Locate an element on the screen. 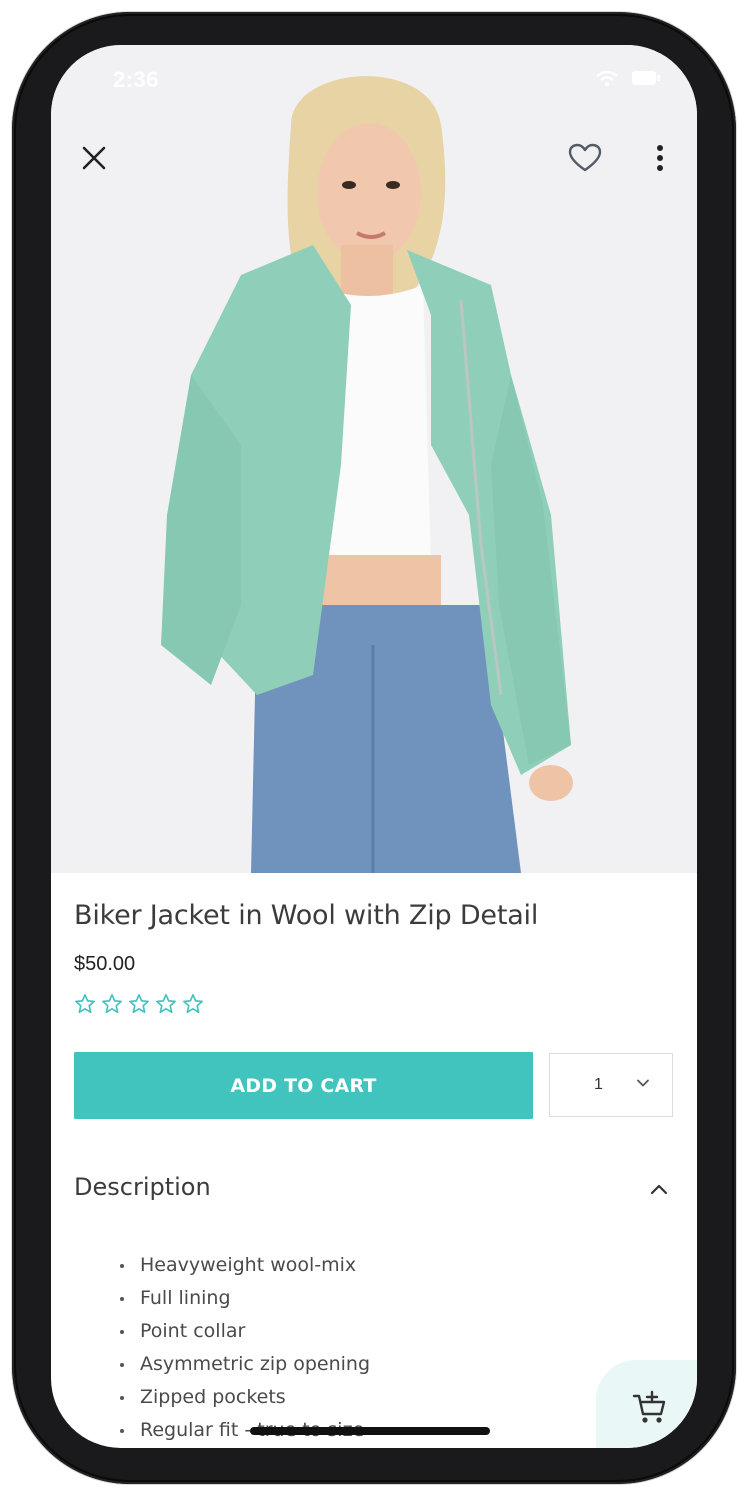 The height and width of the screenshot is (1496, 748). close-button is located at coordinates (94, 158).